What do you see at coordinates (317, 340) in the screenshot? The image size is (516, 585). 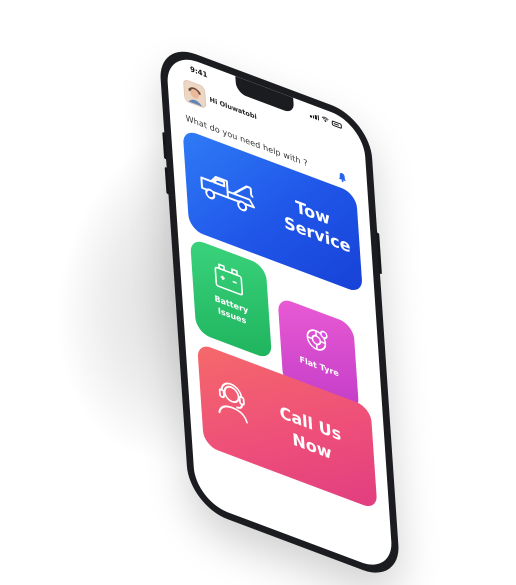 I see `tyre-icon` at bounding box center [317, 340].